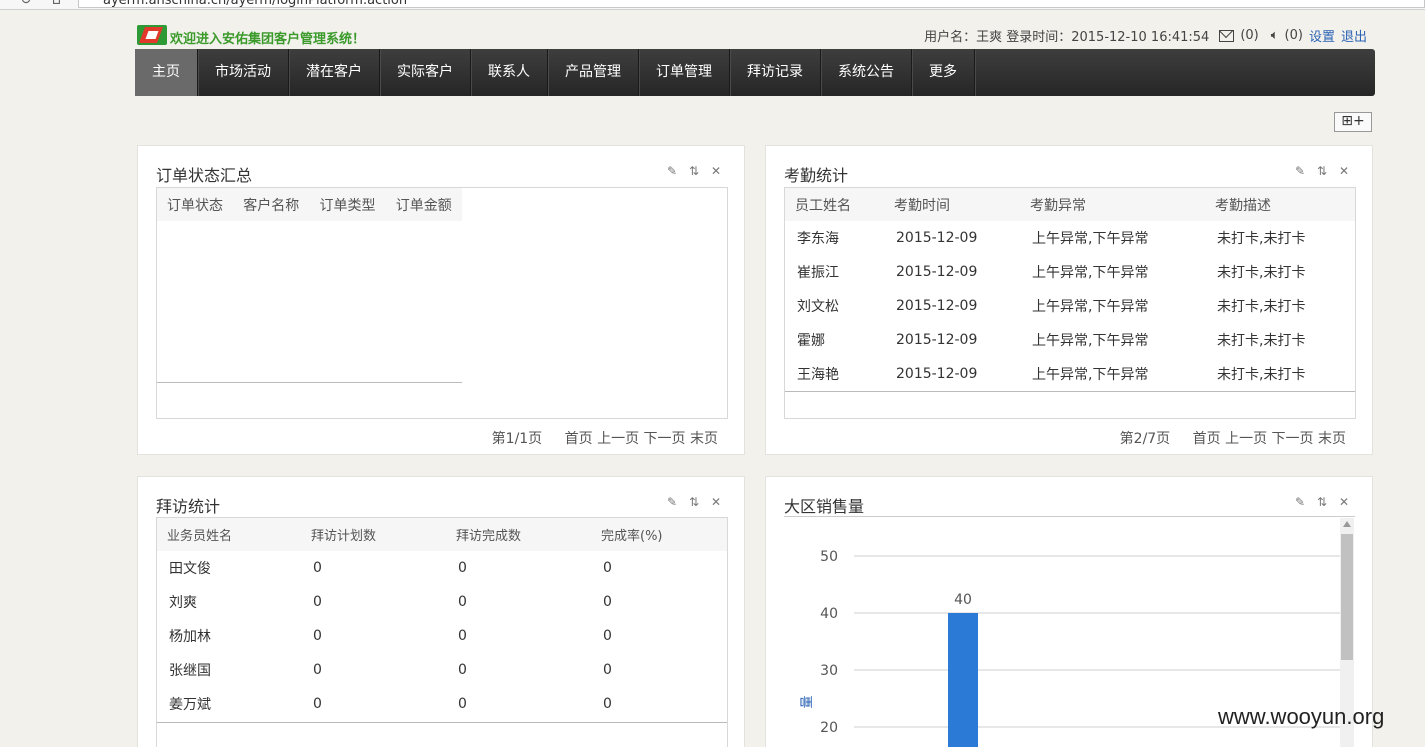 This screenshot has height=747, width=1425. I want to click on nav-marketing: 市场活动, so click(243, 72).